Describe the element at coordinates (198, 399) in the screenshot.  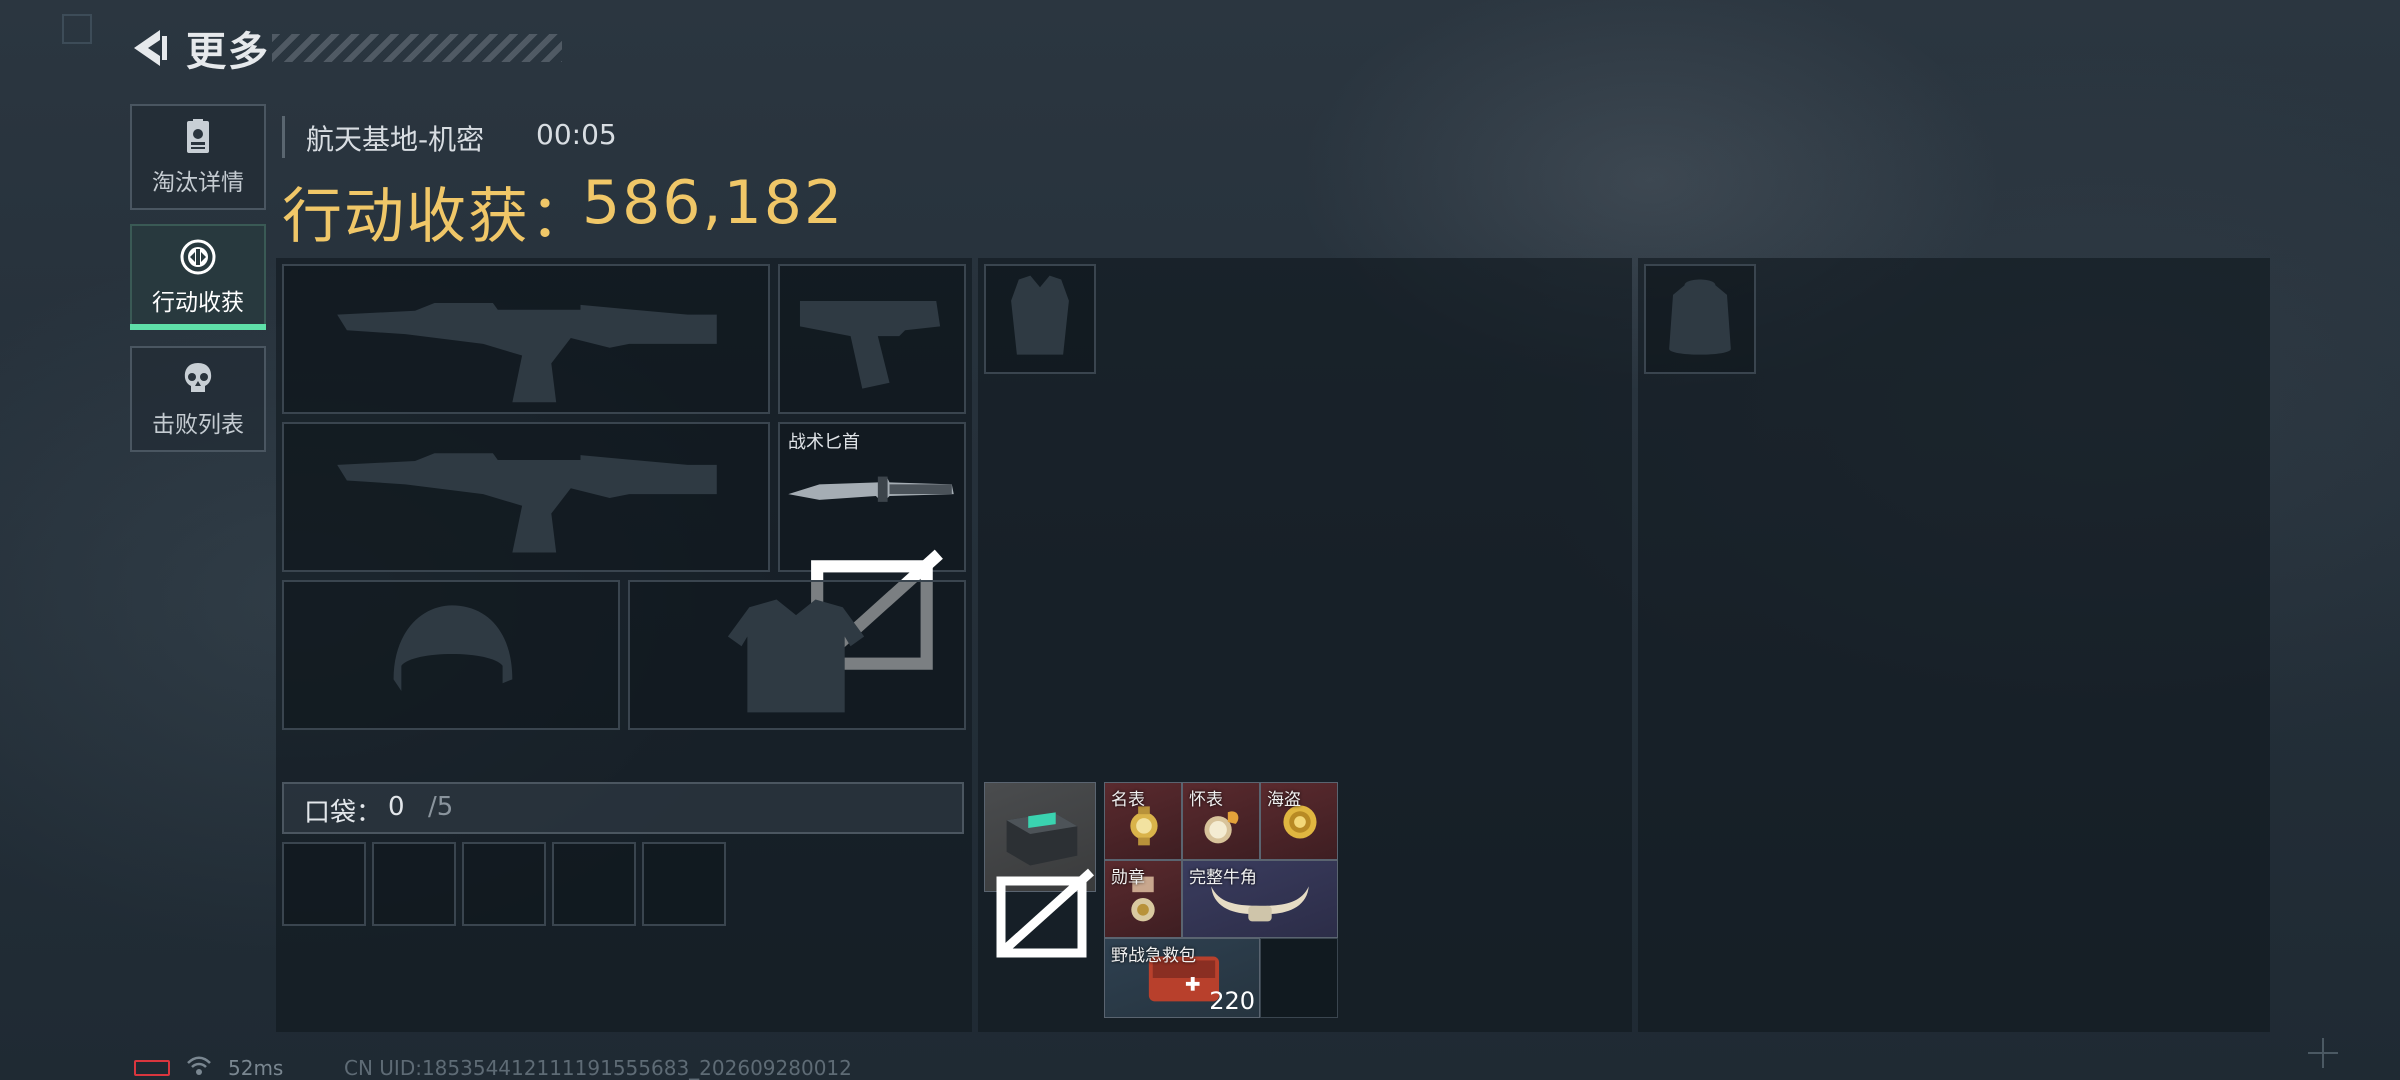
I see `sidebar-item-kill-list: 击败列表` at that location.